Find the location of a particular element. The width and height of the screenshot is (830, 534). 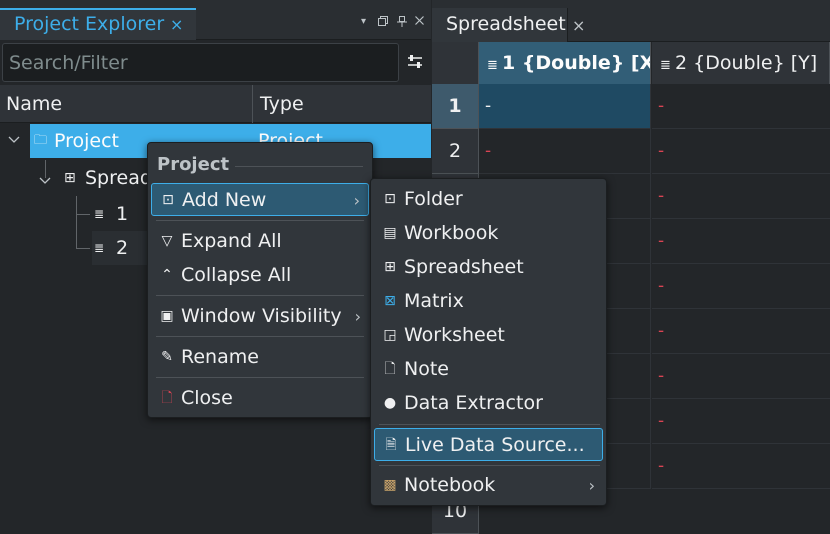

submenu-item-worksheet: ◲ Worksheet is located at coordinates (488, 335).